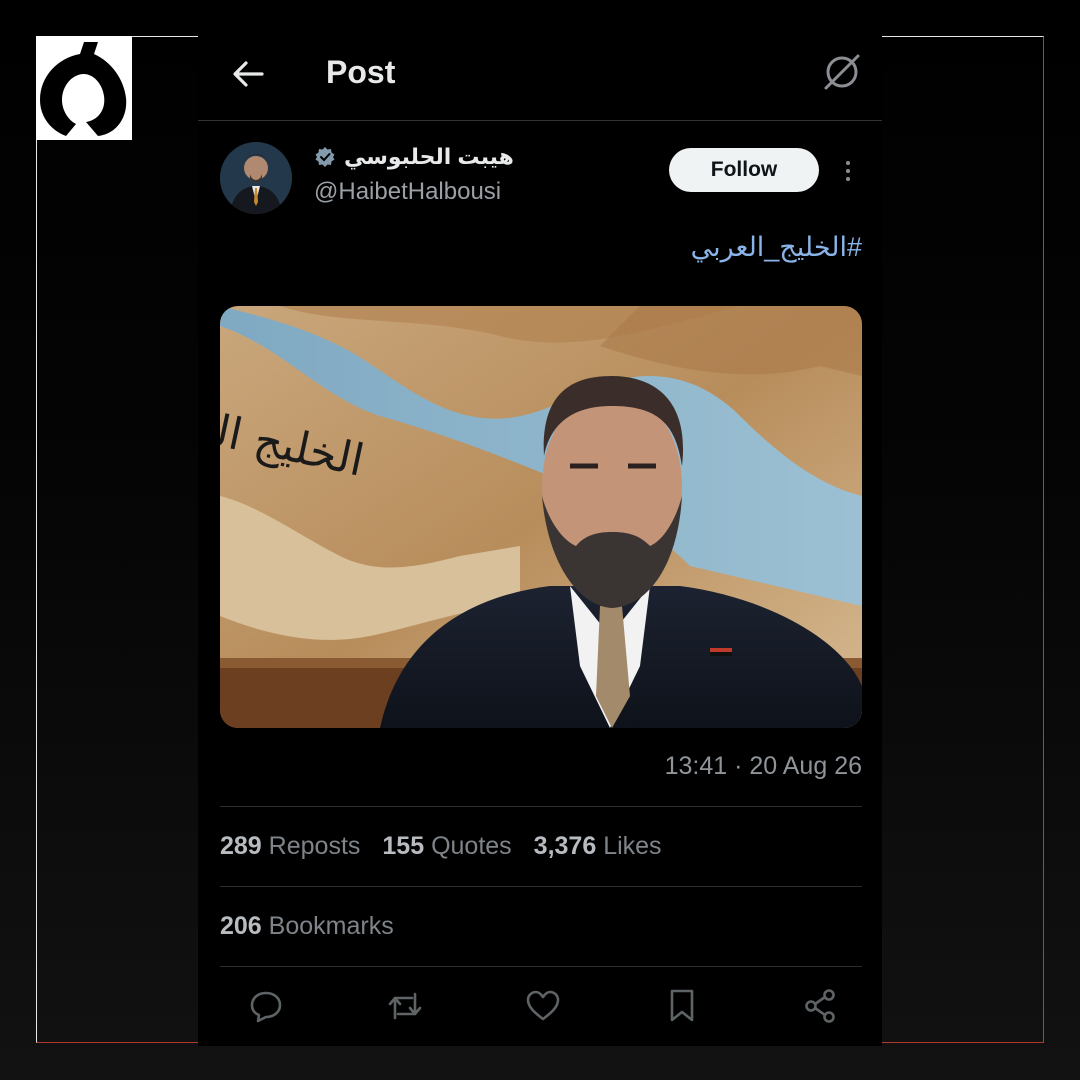 This screenshot has width=1080, height=1080. Describe the element at coordinates (407, 192) in the screenshot. I see `author-handle: @HaibetHalbousi` at that location.